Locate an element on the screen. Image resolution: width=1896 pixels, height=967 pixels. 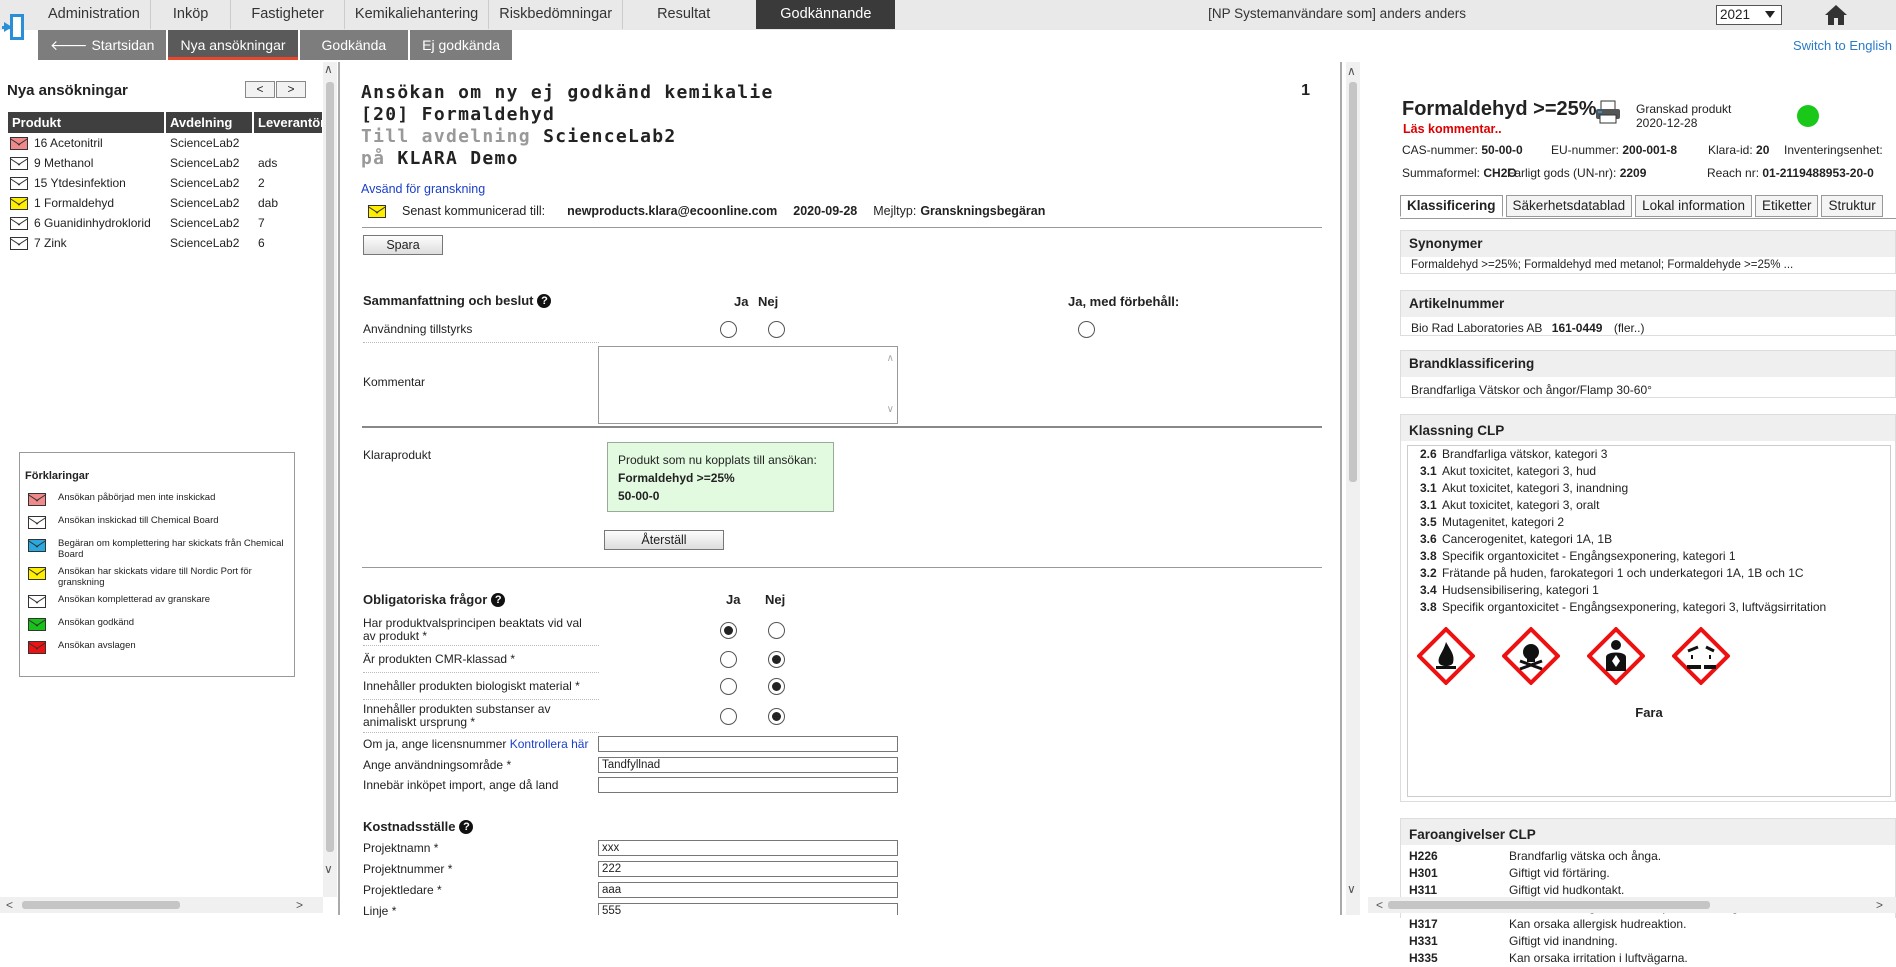
q4-no-radio is located at coordinates (776, 716).